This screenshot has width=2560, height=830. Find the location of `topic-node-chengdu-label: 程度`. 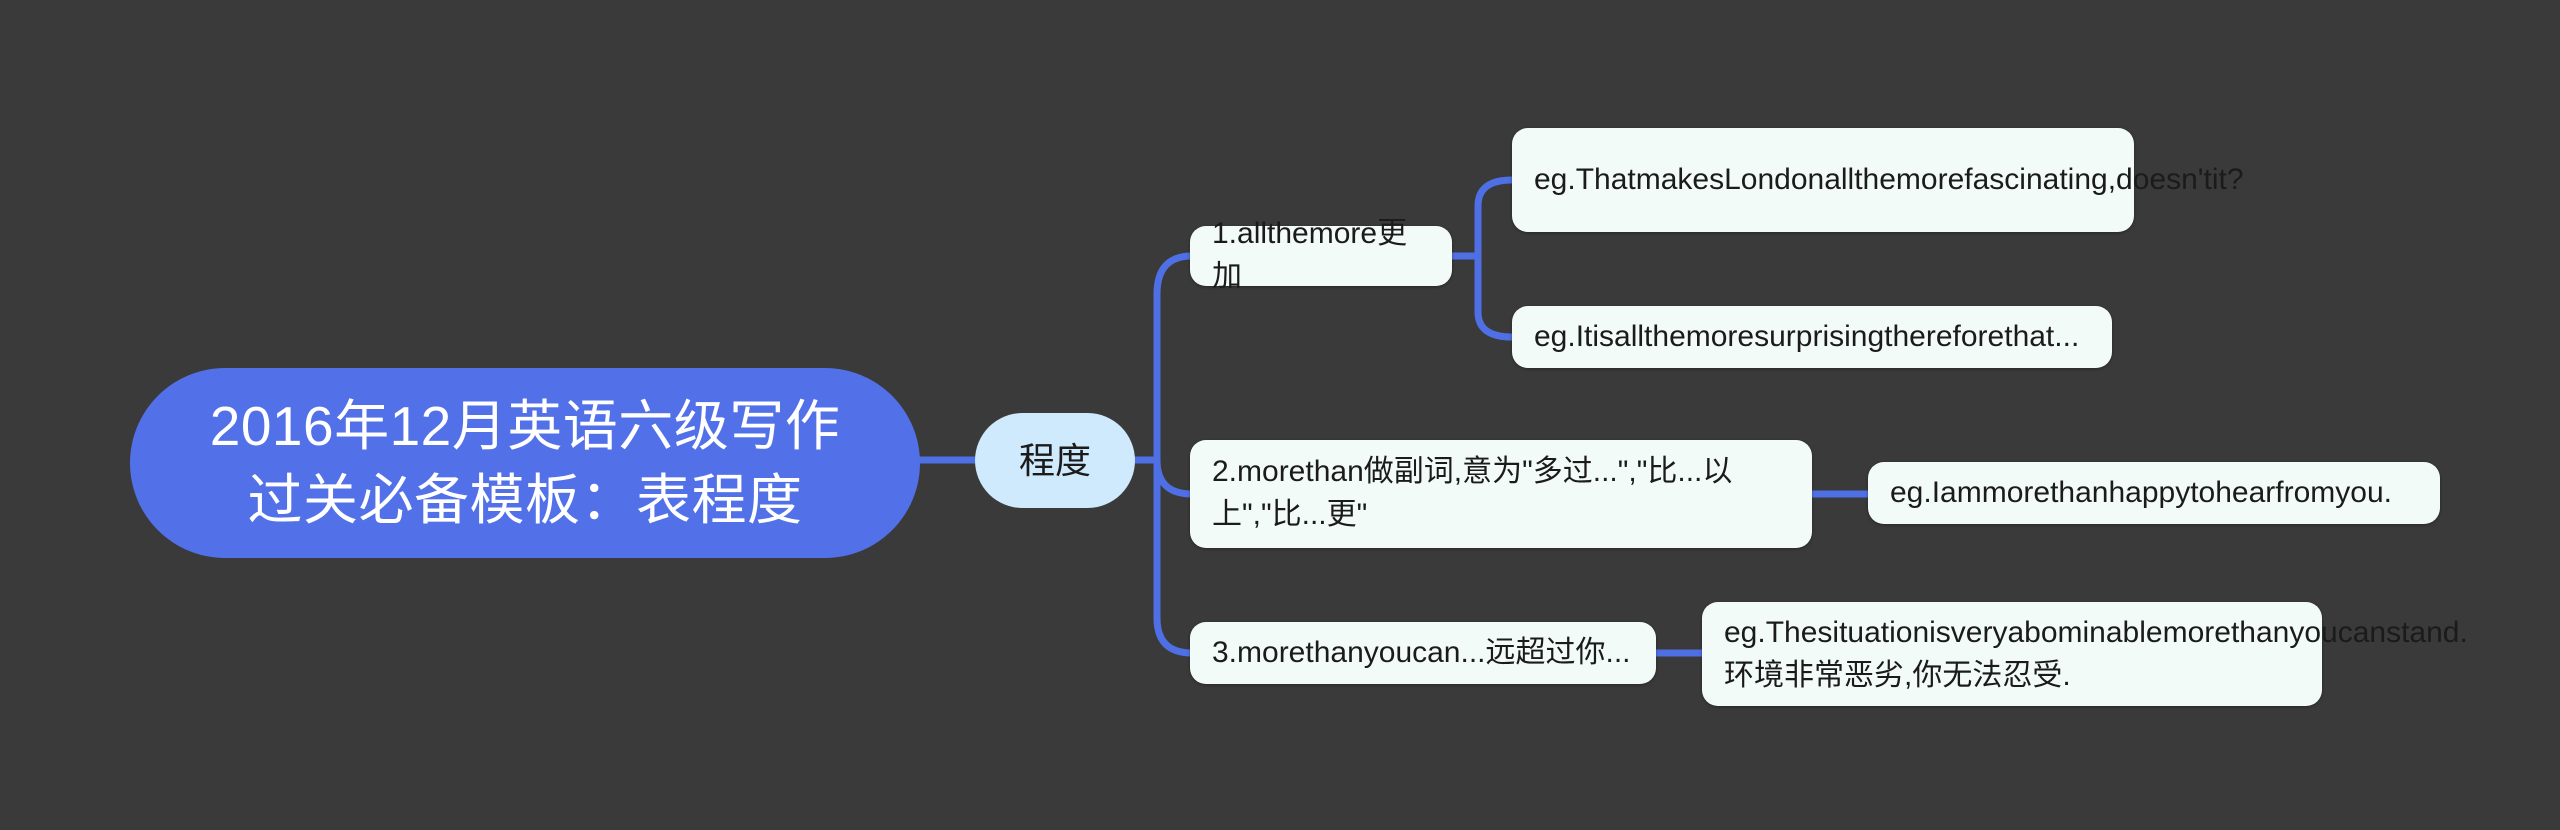

topic-node-chengdu-label: 程度 is located at coordinates (1054, 460).